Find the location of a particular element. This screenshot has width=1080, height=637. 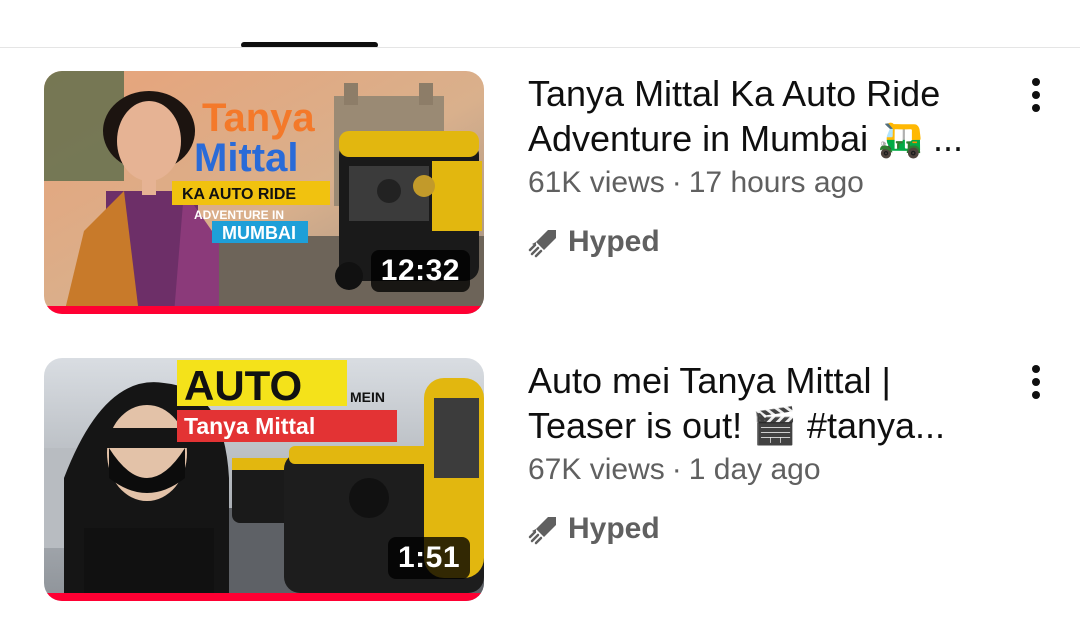

video-meta: 61K views · 17 hours ago is located at coordinates (768, 183).